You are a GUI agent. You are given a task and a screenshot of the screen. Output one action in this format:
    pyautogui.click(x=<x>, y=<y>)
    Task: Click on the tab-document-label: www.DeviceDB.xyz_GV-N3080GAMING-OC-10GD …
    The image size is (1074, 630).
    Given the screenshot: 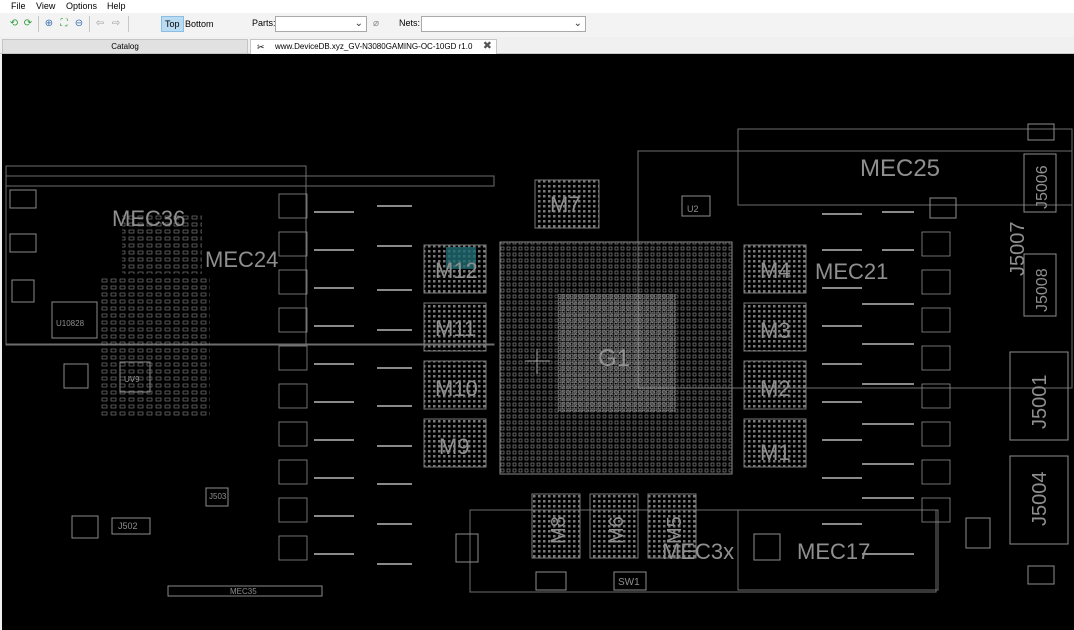 What is the action you would take?
    pyautogui.click(x=374, y=46)
    